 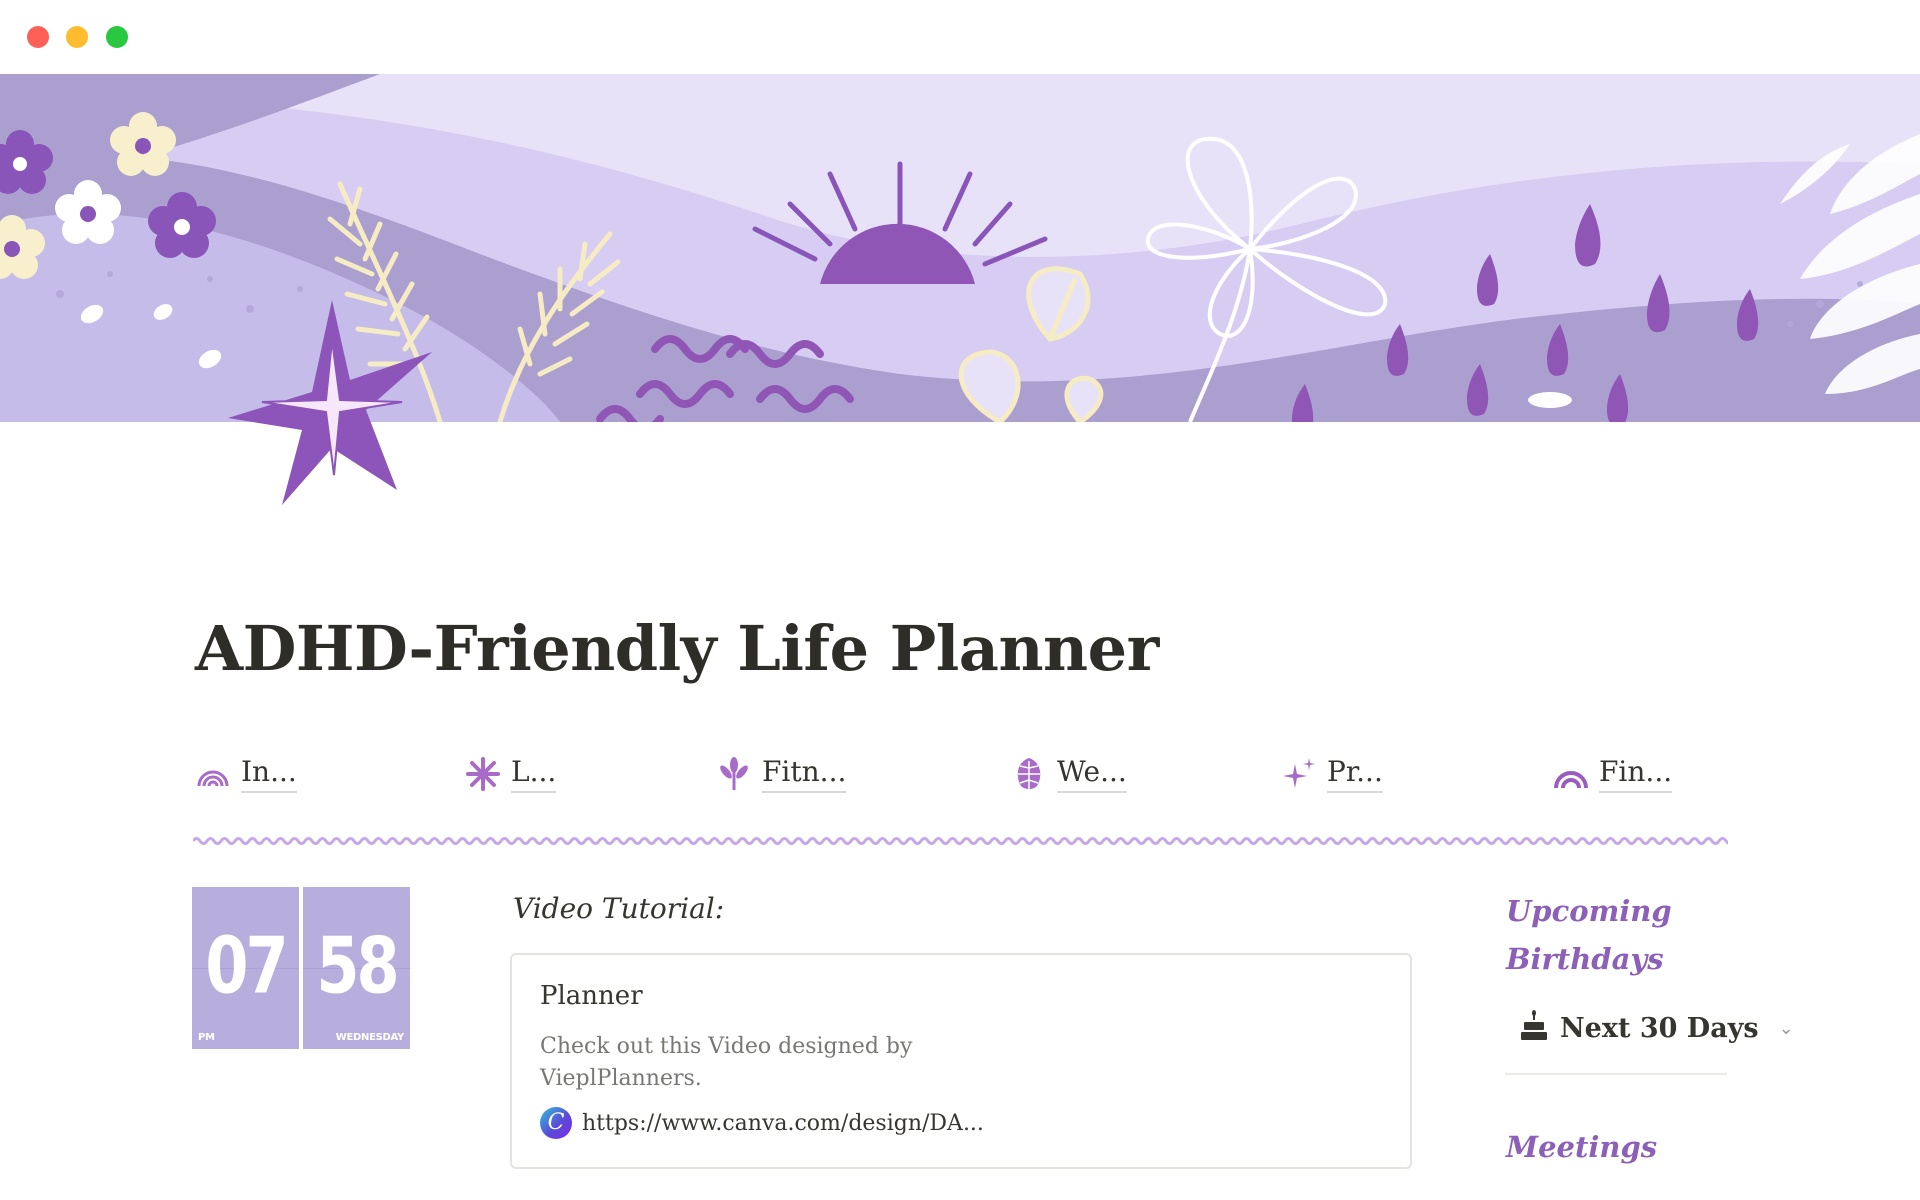 I want to click on video-tutorial-heading: Video Tutorial:, so click(x=619, y=908).